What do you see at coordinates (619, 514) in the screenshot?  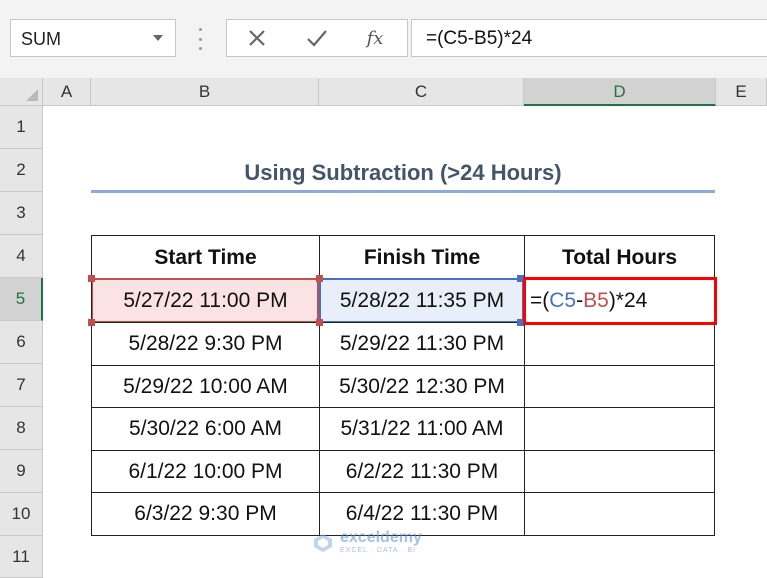 I see `cell-d10` at bounding box center [619, 514].